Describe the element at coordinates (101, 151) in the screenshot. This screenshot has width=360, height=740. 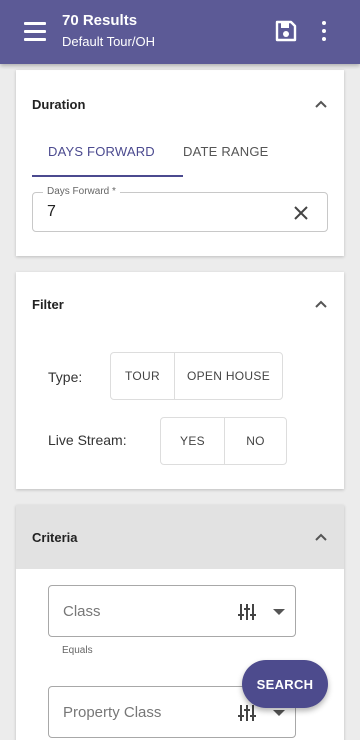
I see `tab-days-forward: DAYS FORWARD` at that location.